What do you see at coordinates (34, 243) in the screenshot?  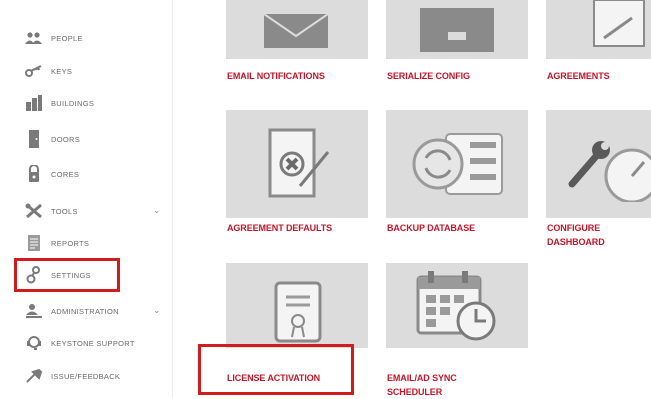 I see `report-icon` at bounding box center [34, 243].